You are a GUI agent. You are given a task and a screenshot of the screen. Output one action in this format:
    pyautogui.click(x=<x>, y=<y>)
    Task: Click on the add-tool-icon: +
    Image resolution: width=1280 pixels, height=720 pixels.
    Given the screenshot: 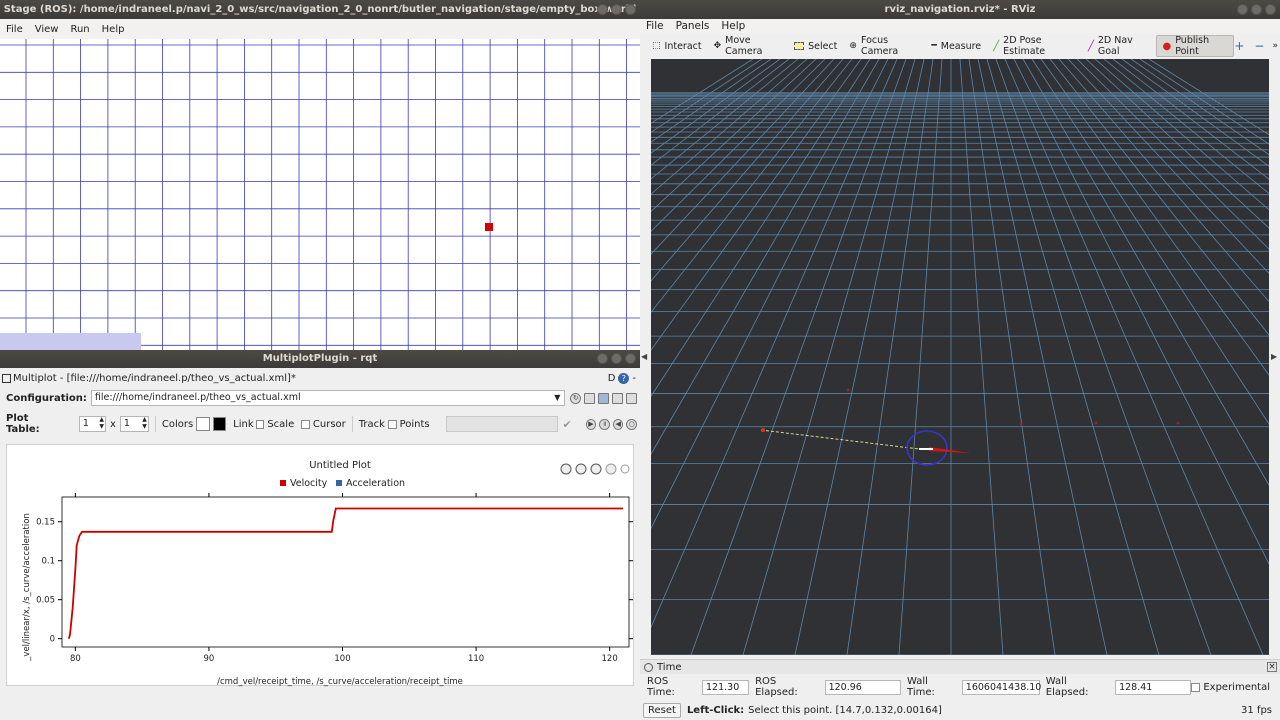 What is the action you would take?
    pyautogui.click(x=1239, y=46)
    